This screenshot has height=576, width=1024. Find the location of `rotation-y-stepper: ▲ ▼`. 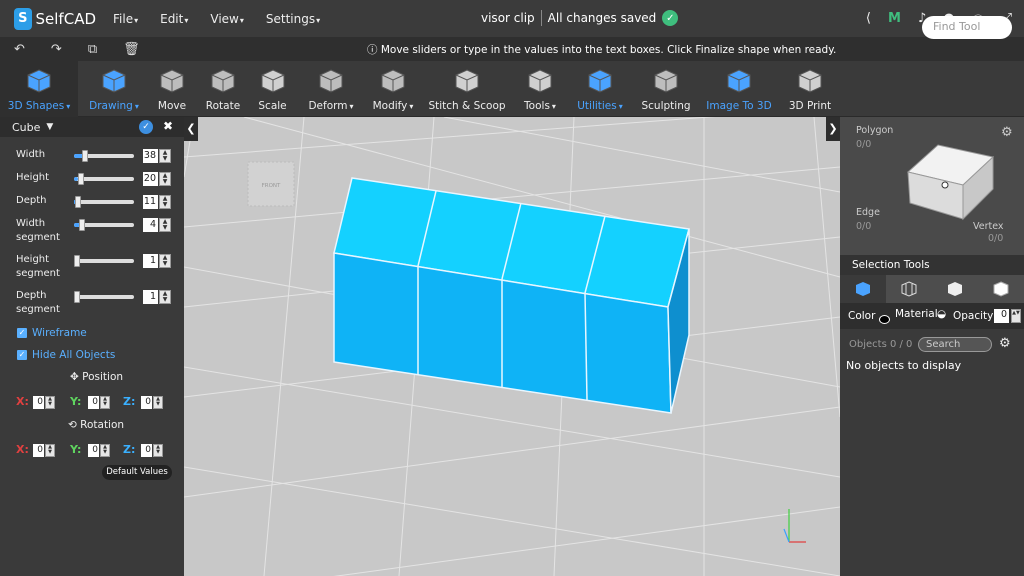

rotation-y-stepper: ▲ ▼ is located at coordinates (105, 450).